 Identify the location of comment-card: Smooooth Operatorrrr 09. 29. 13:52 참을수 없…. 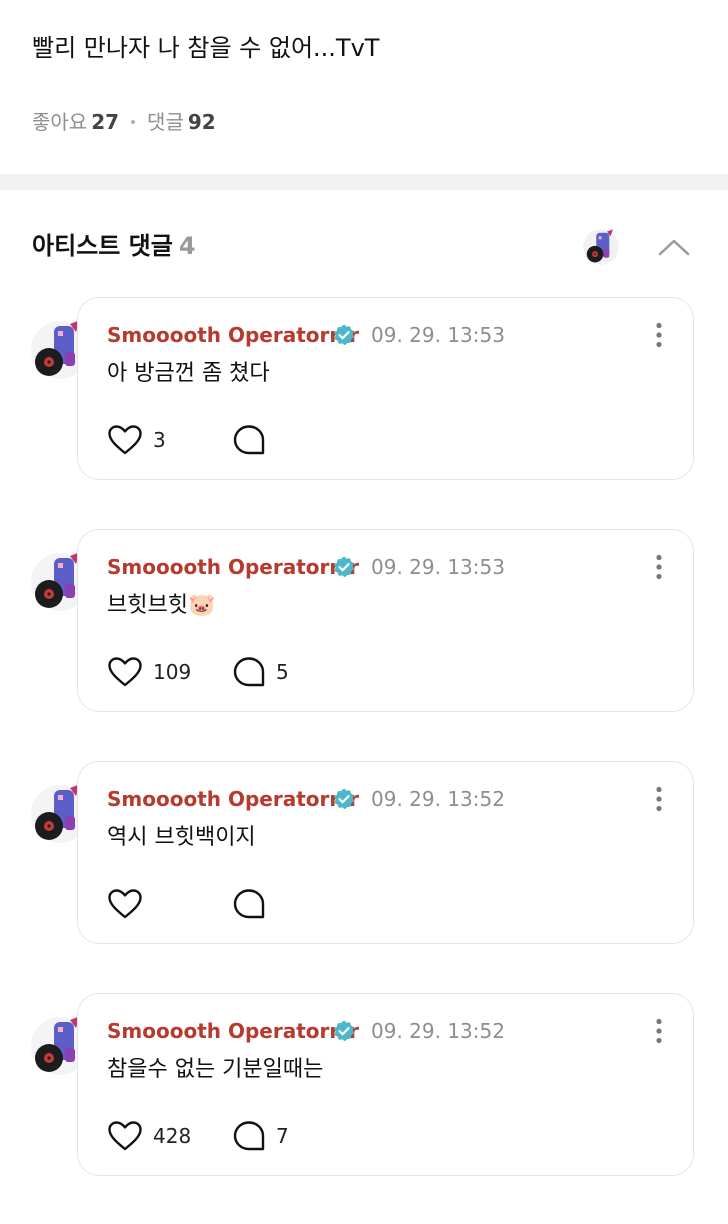
(385, 1084).